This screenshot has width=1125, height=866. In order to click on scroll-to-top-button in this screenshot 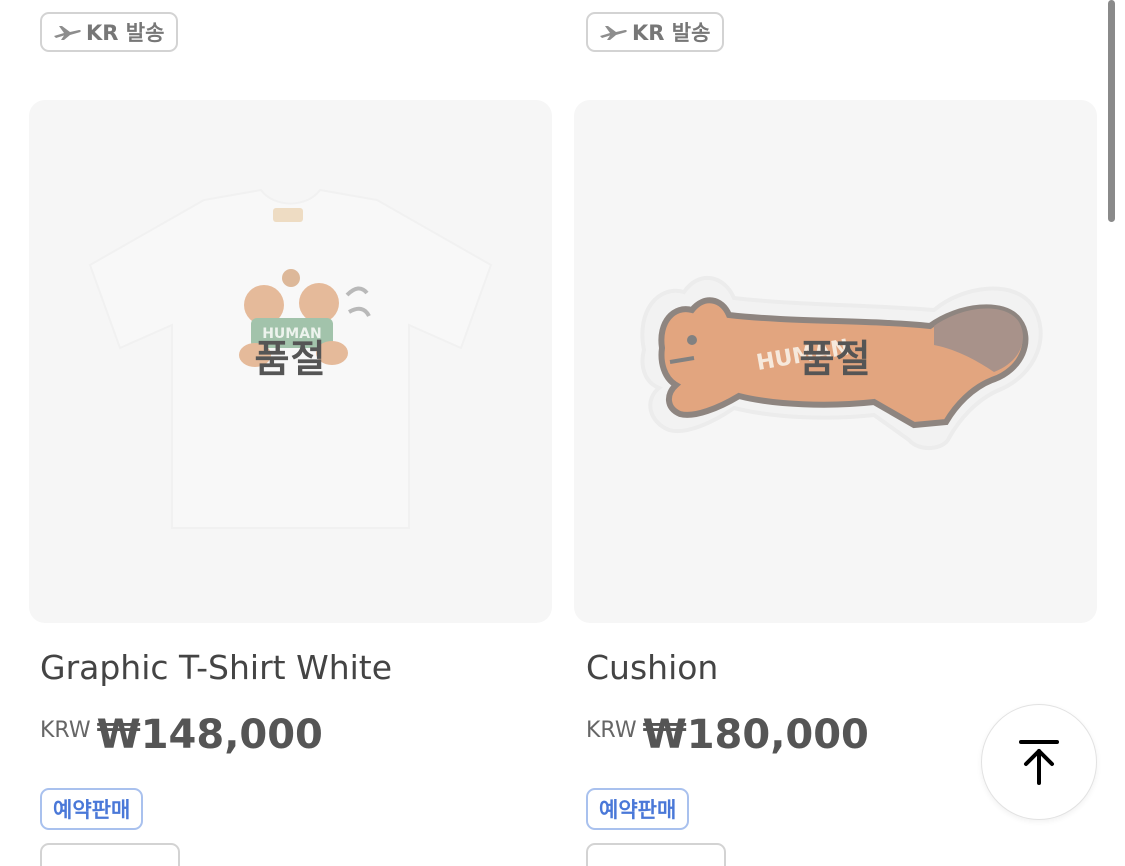, I will do `click(1039, 762)`.